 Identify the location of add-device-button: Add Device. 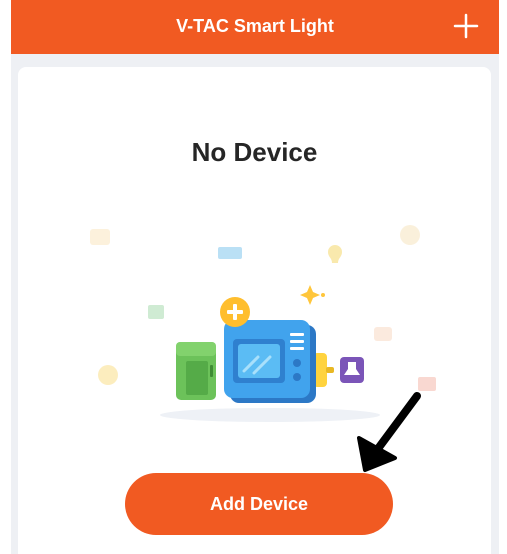
(259, 504).